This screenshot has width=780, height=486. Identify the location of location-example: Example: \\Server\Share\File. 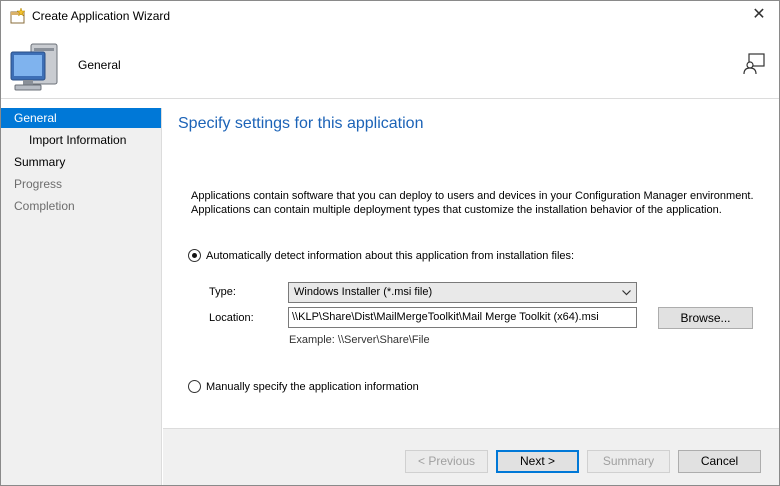
(359, 340).